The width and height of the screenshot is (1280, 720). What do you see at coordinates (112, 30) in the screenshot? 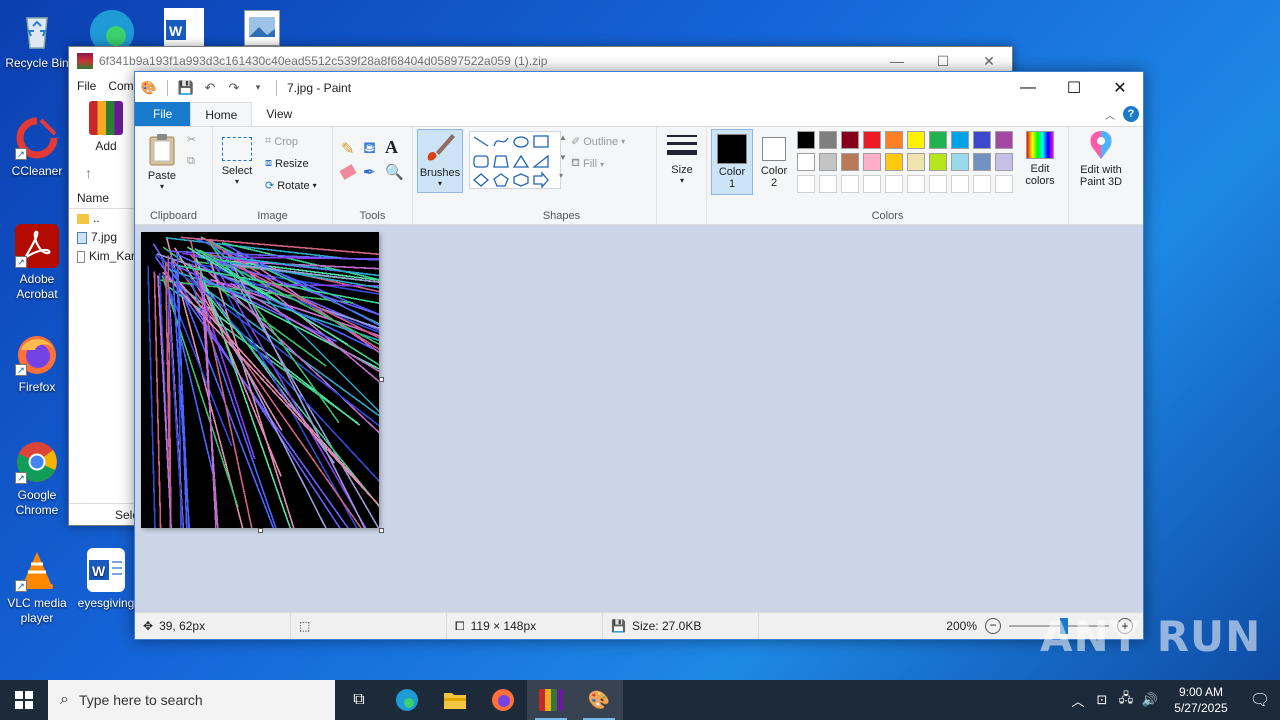
I see `desktop-icon-edge-partial` at bounding box center [112, 30].